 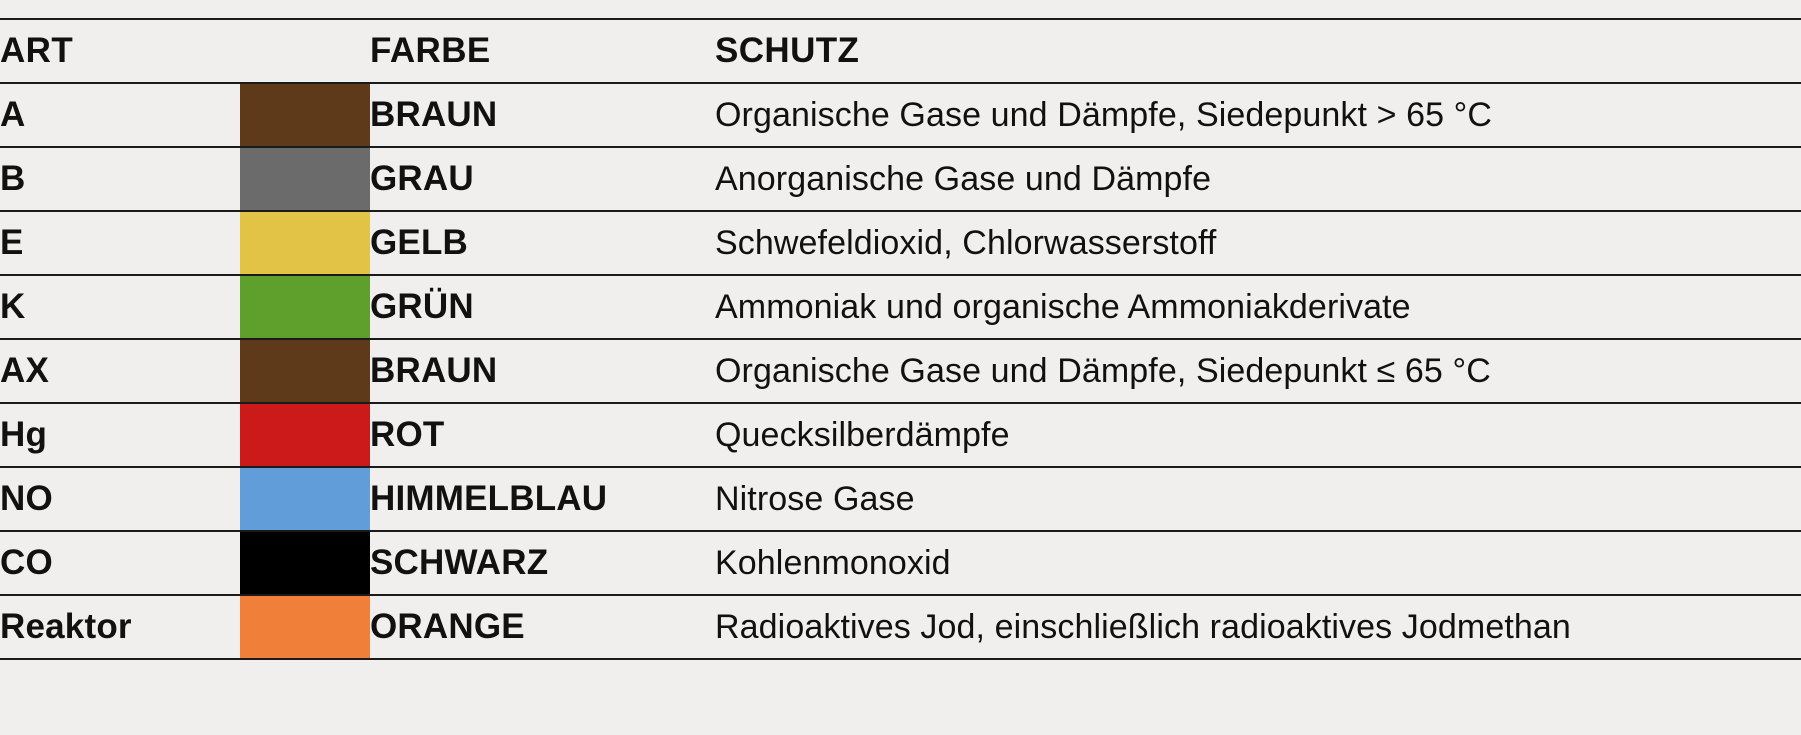 What do you see at coordinates (419, 242) in the screenshot?
I see `cell-color-name: GELB` at bounding box center [419, 242].